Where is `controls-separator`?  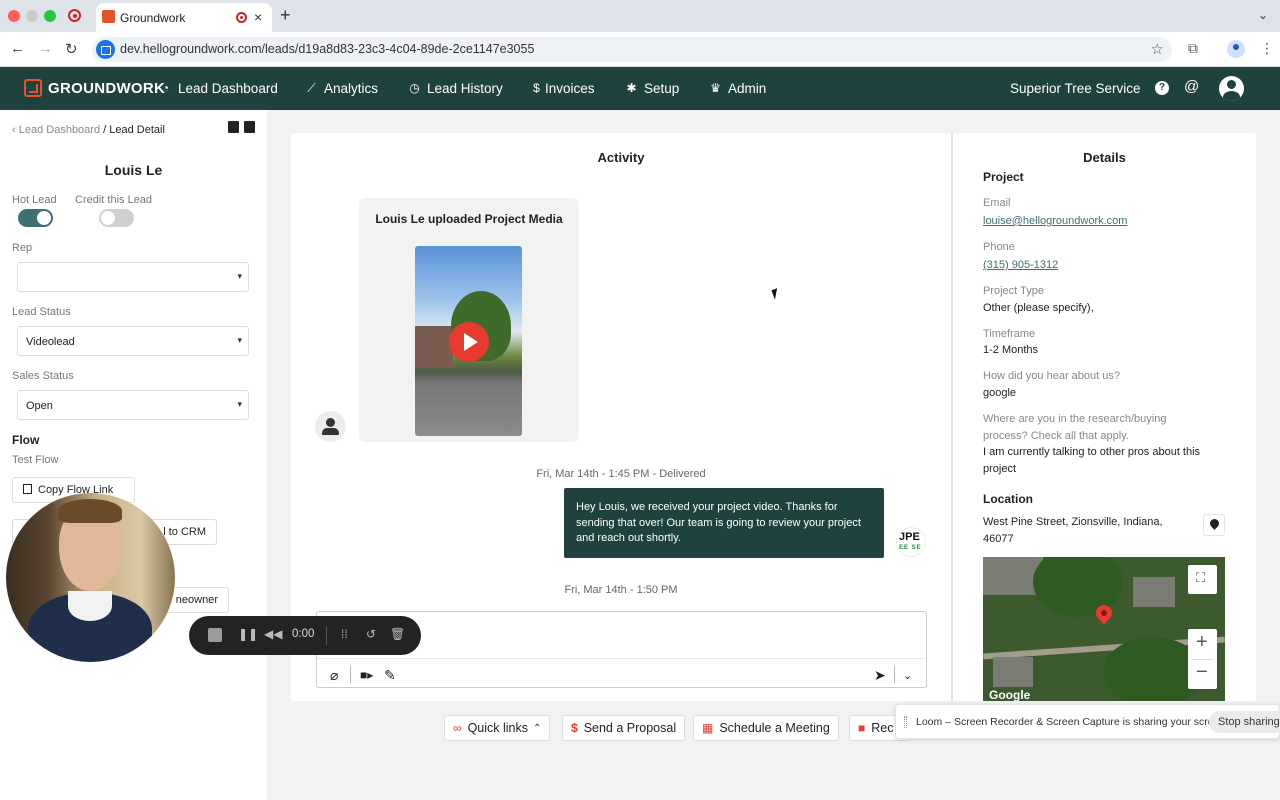 controls-separator is located at coordinates (326, 635).